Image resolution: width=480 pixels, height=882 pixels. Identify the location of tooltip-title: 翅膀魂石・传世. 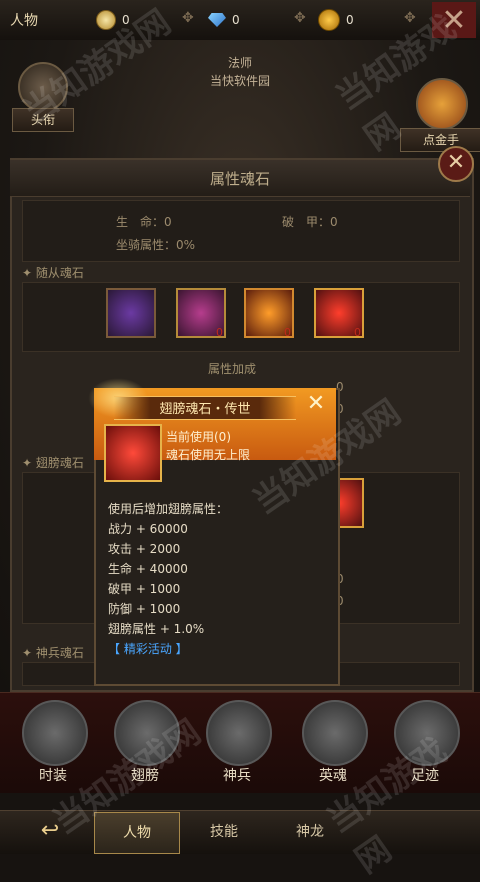
(205, 409).